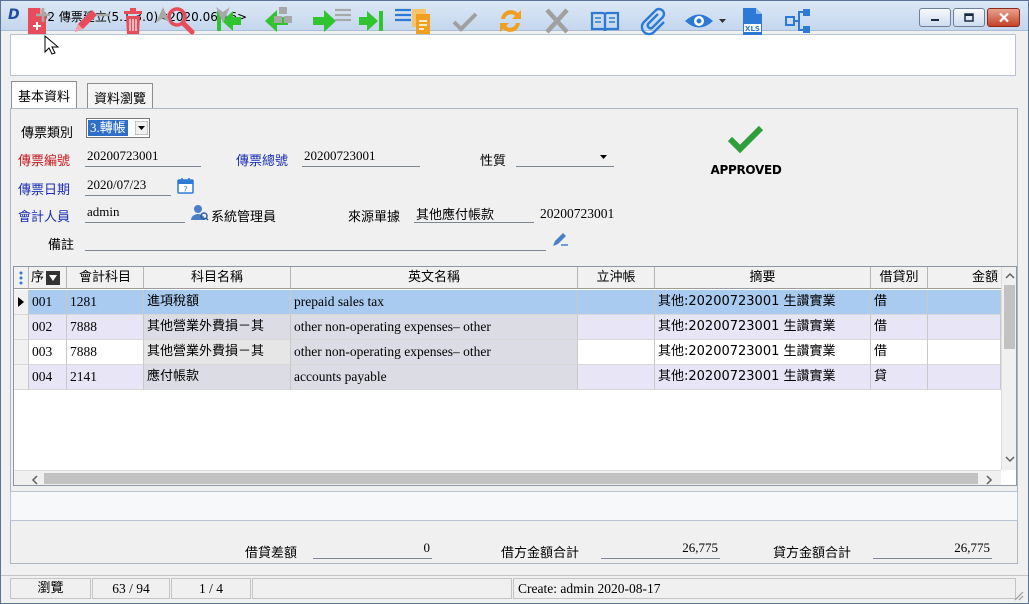 The image size is (1029, 604). I want to click on eye-icon, so click(705, 21).